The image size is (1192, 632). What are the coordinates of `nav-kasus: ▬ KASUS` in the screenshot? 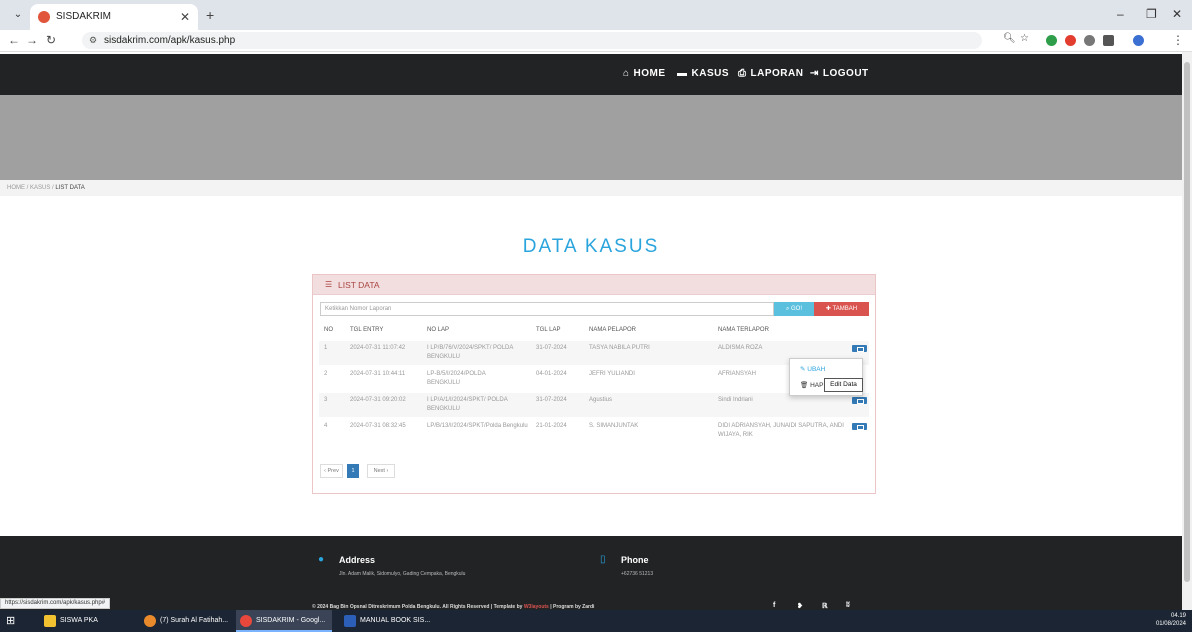 It's located at (703, 73).